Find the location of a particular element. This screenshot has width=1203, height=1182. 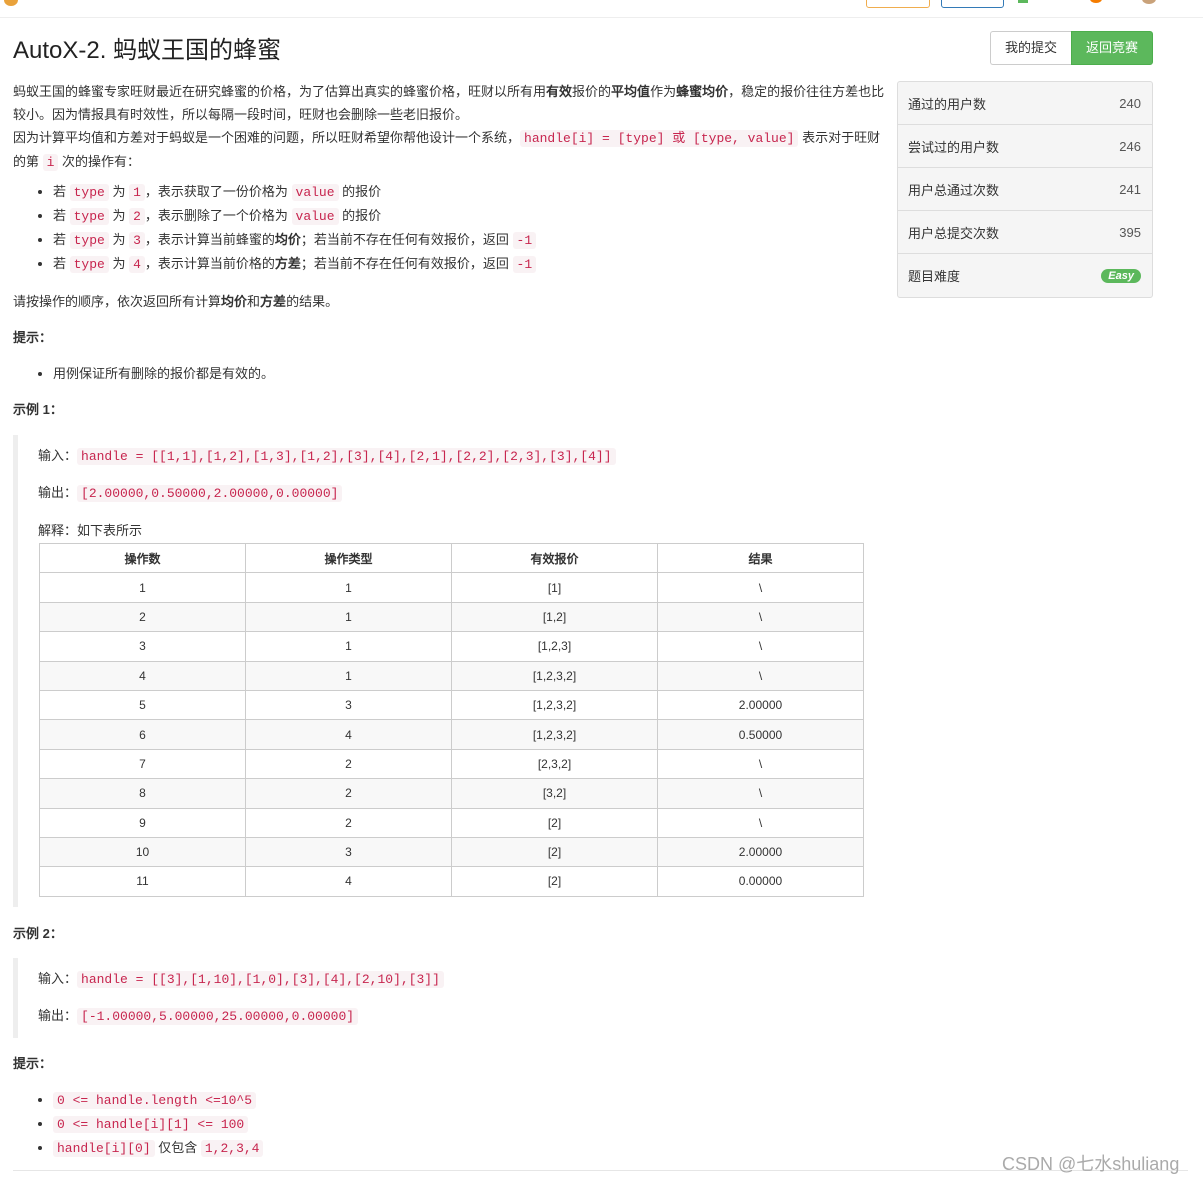

table-row: 1 1 [1] \ is located at coordinates (451, 587).